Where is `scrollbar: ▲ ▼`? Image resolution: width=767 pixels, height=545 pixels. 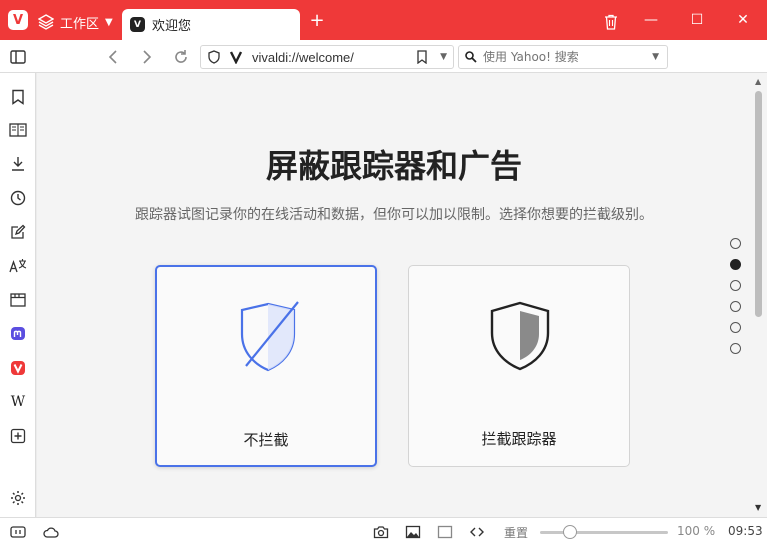 scrollbar: ▲ ▼ is located at coordinates (759, 295).